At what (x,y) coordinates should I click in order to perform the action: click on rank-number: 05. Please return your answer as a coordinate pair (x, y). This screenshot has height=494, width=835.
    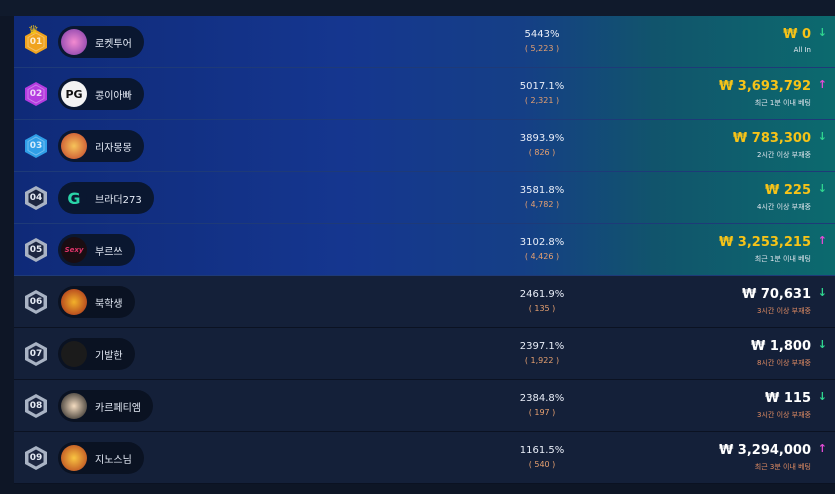
    Looking at the image, I should click on (36, 250).